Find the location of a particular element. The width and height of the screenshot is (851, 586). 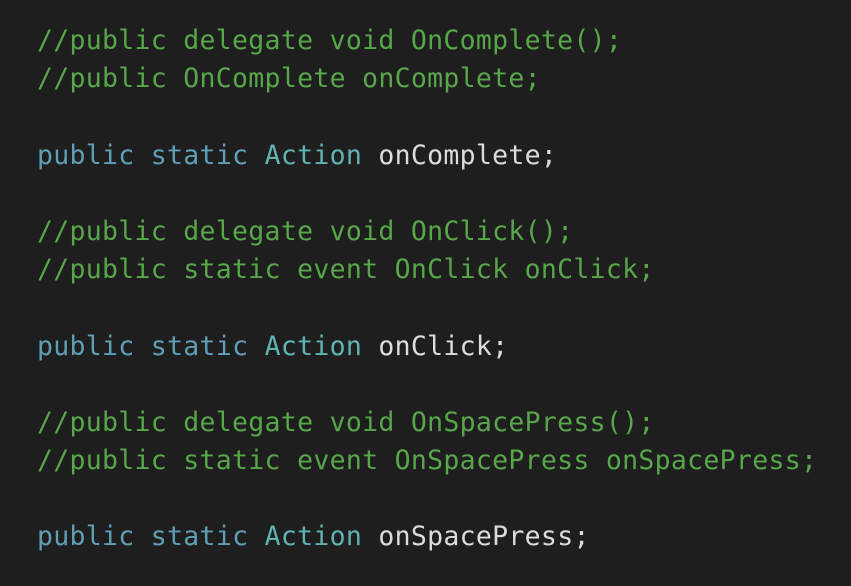

identifier-onspacepress: onSpacePress; is located at coordinates (484, 537).